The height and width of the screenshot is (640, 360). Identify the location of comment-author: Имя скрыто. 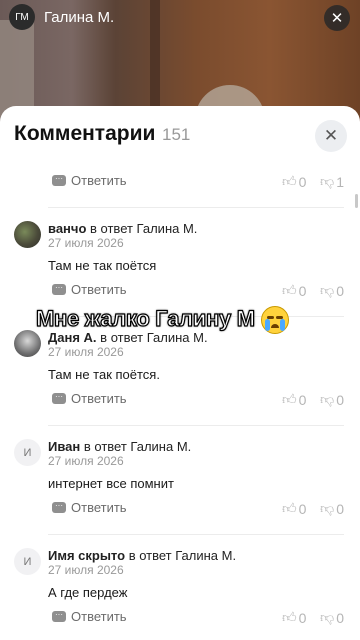
(86, 555).